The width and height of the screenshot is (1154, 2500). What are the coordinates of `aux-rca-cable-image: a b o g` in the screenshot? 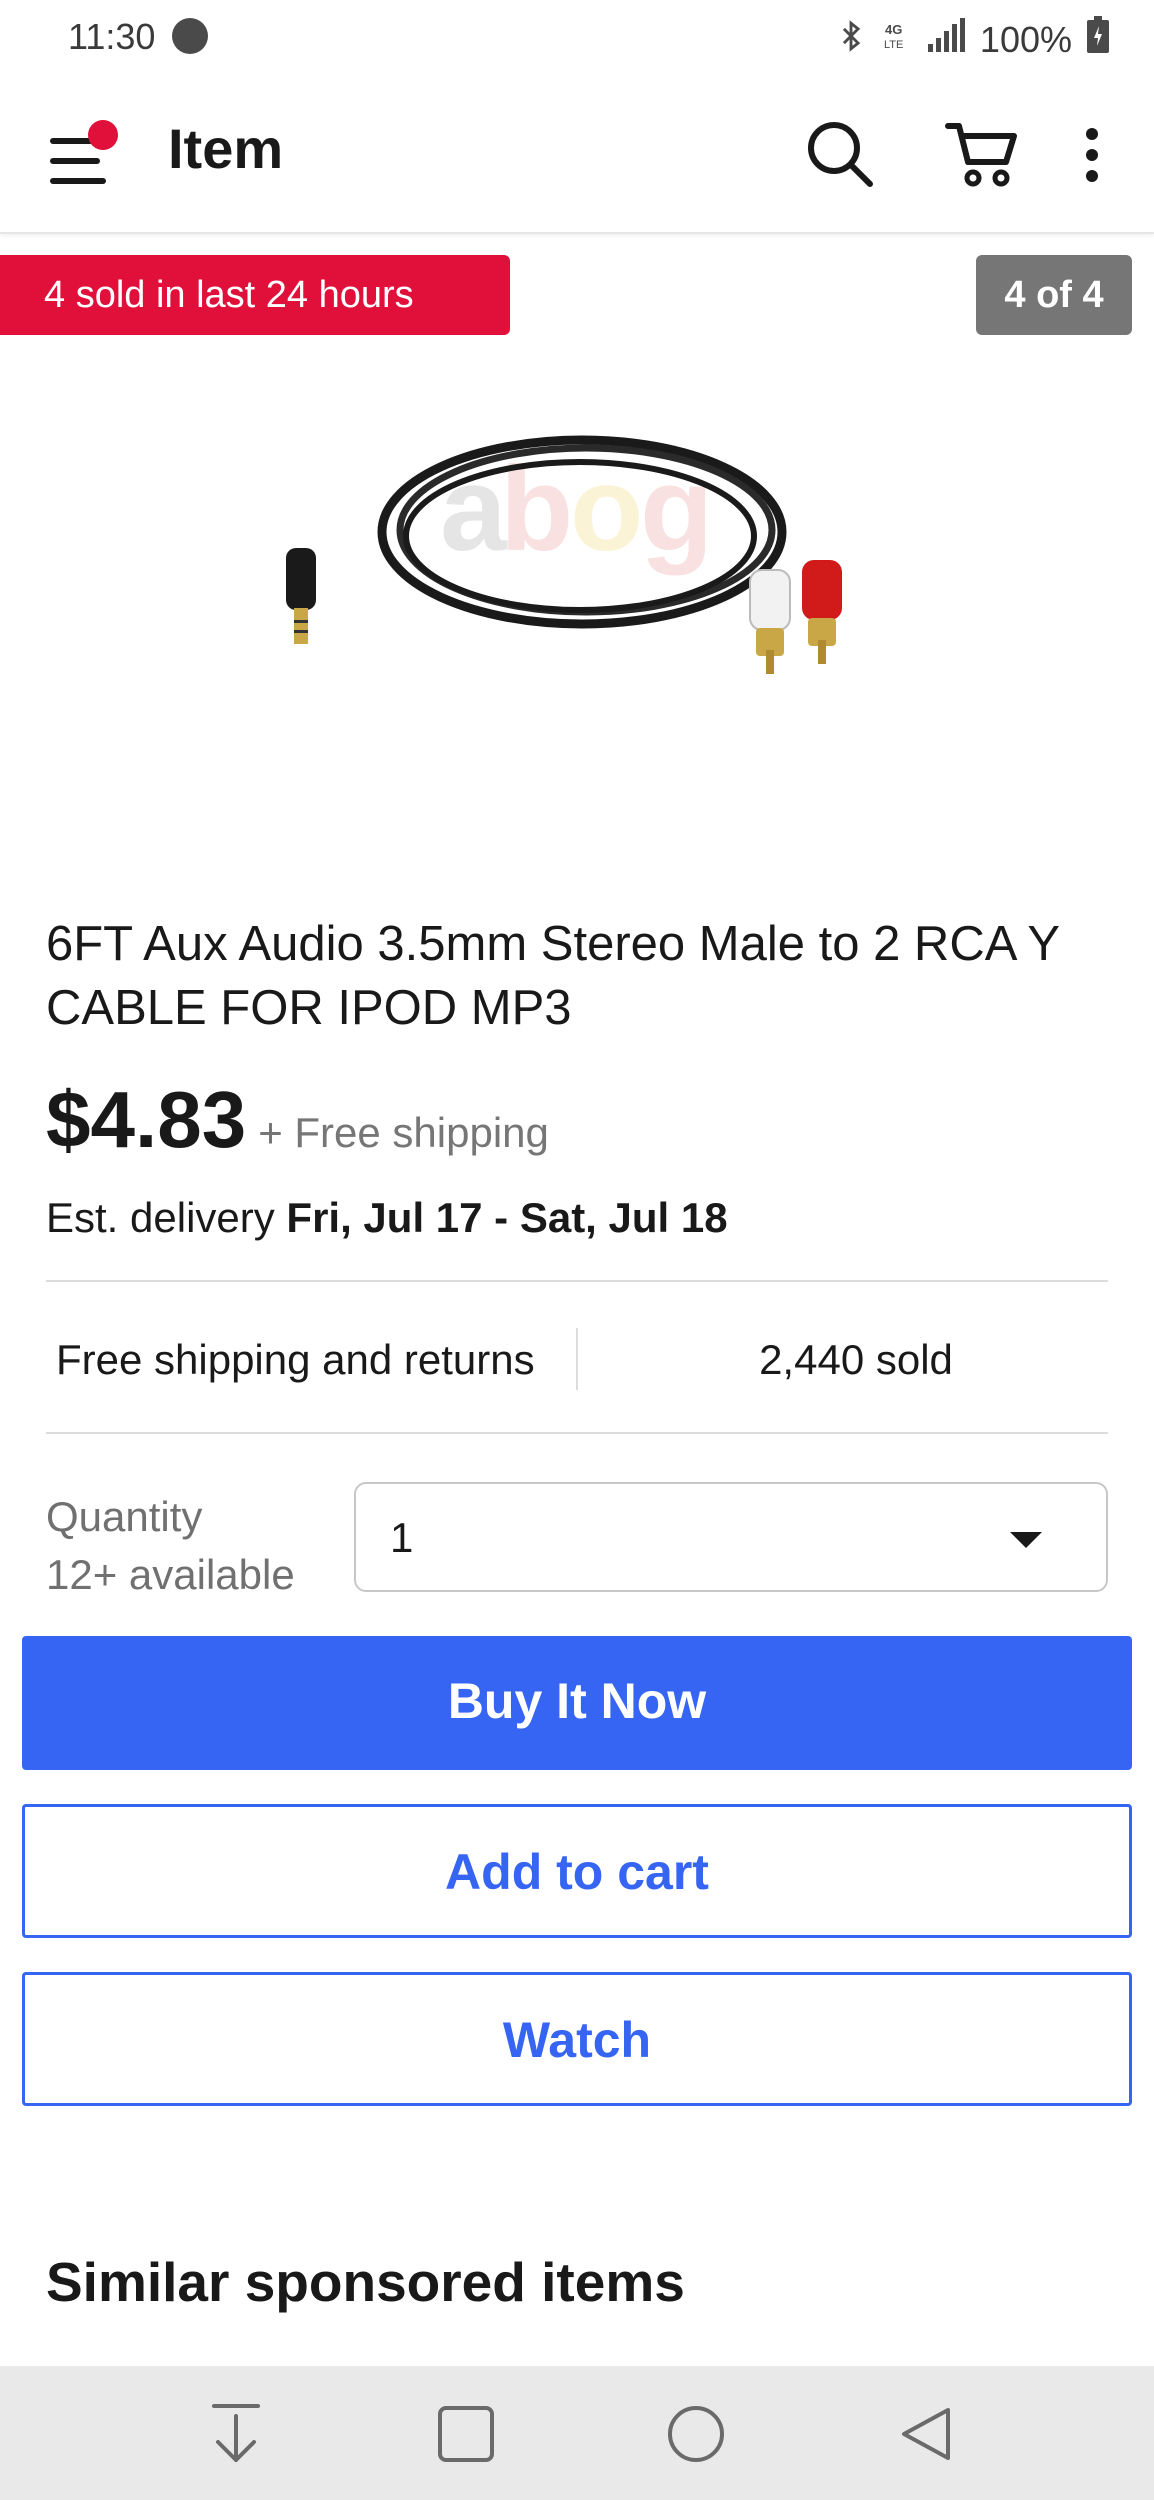 It's located at (564, 554).